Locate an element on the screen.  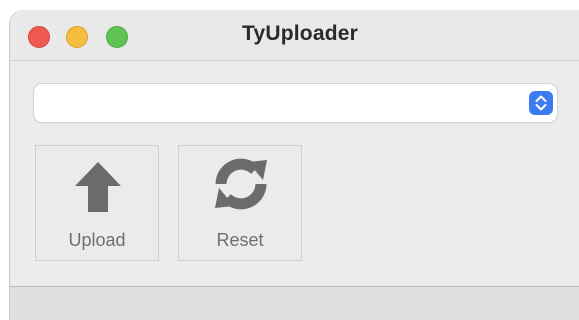
upload-button-label: Upload is located at coordinates (97, 240).